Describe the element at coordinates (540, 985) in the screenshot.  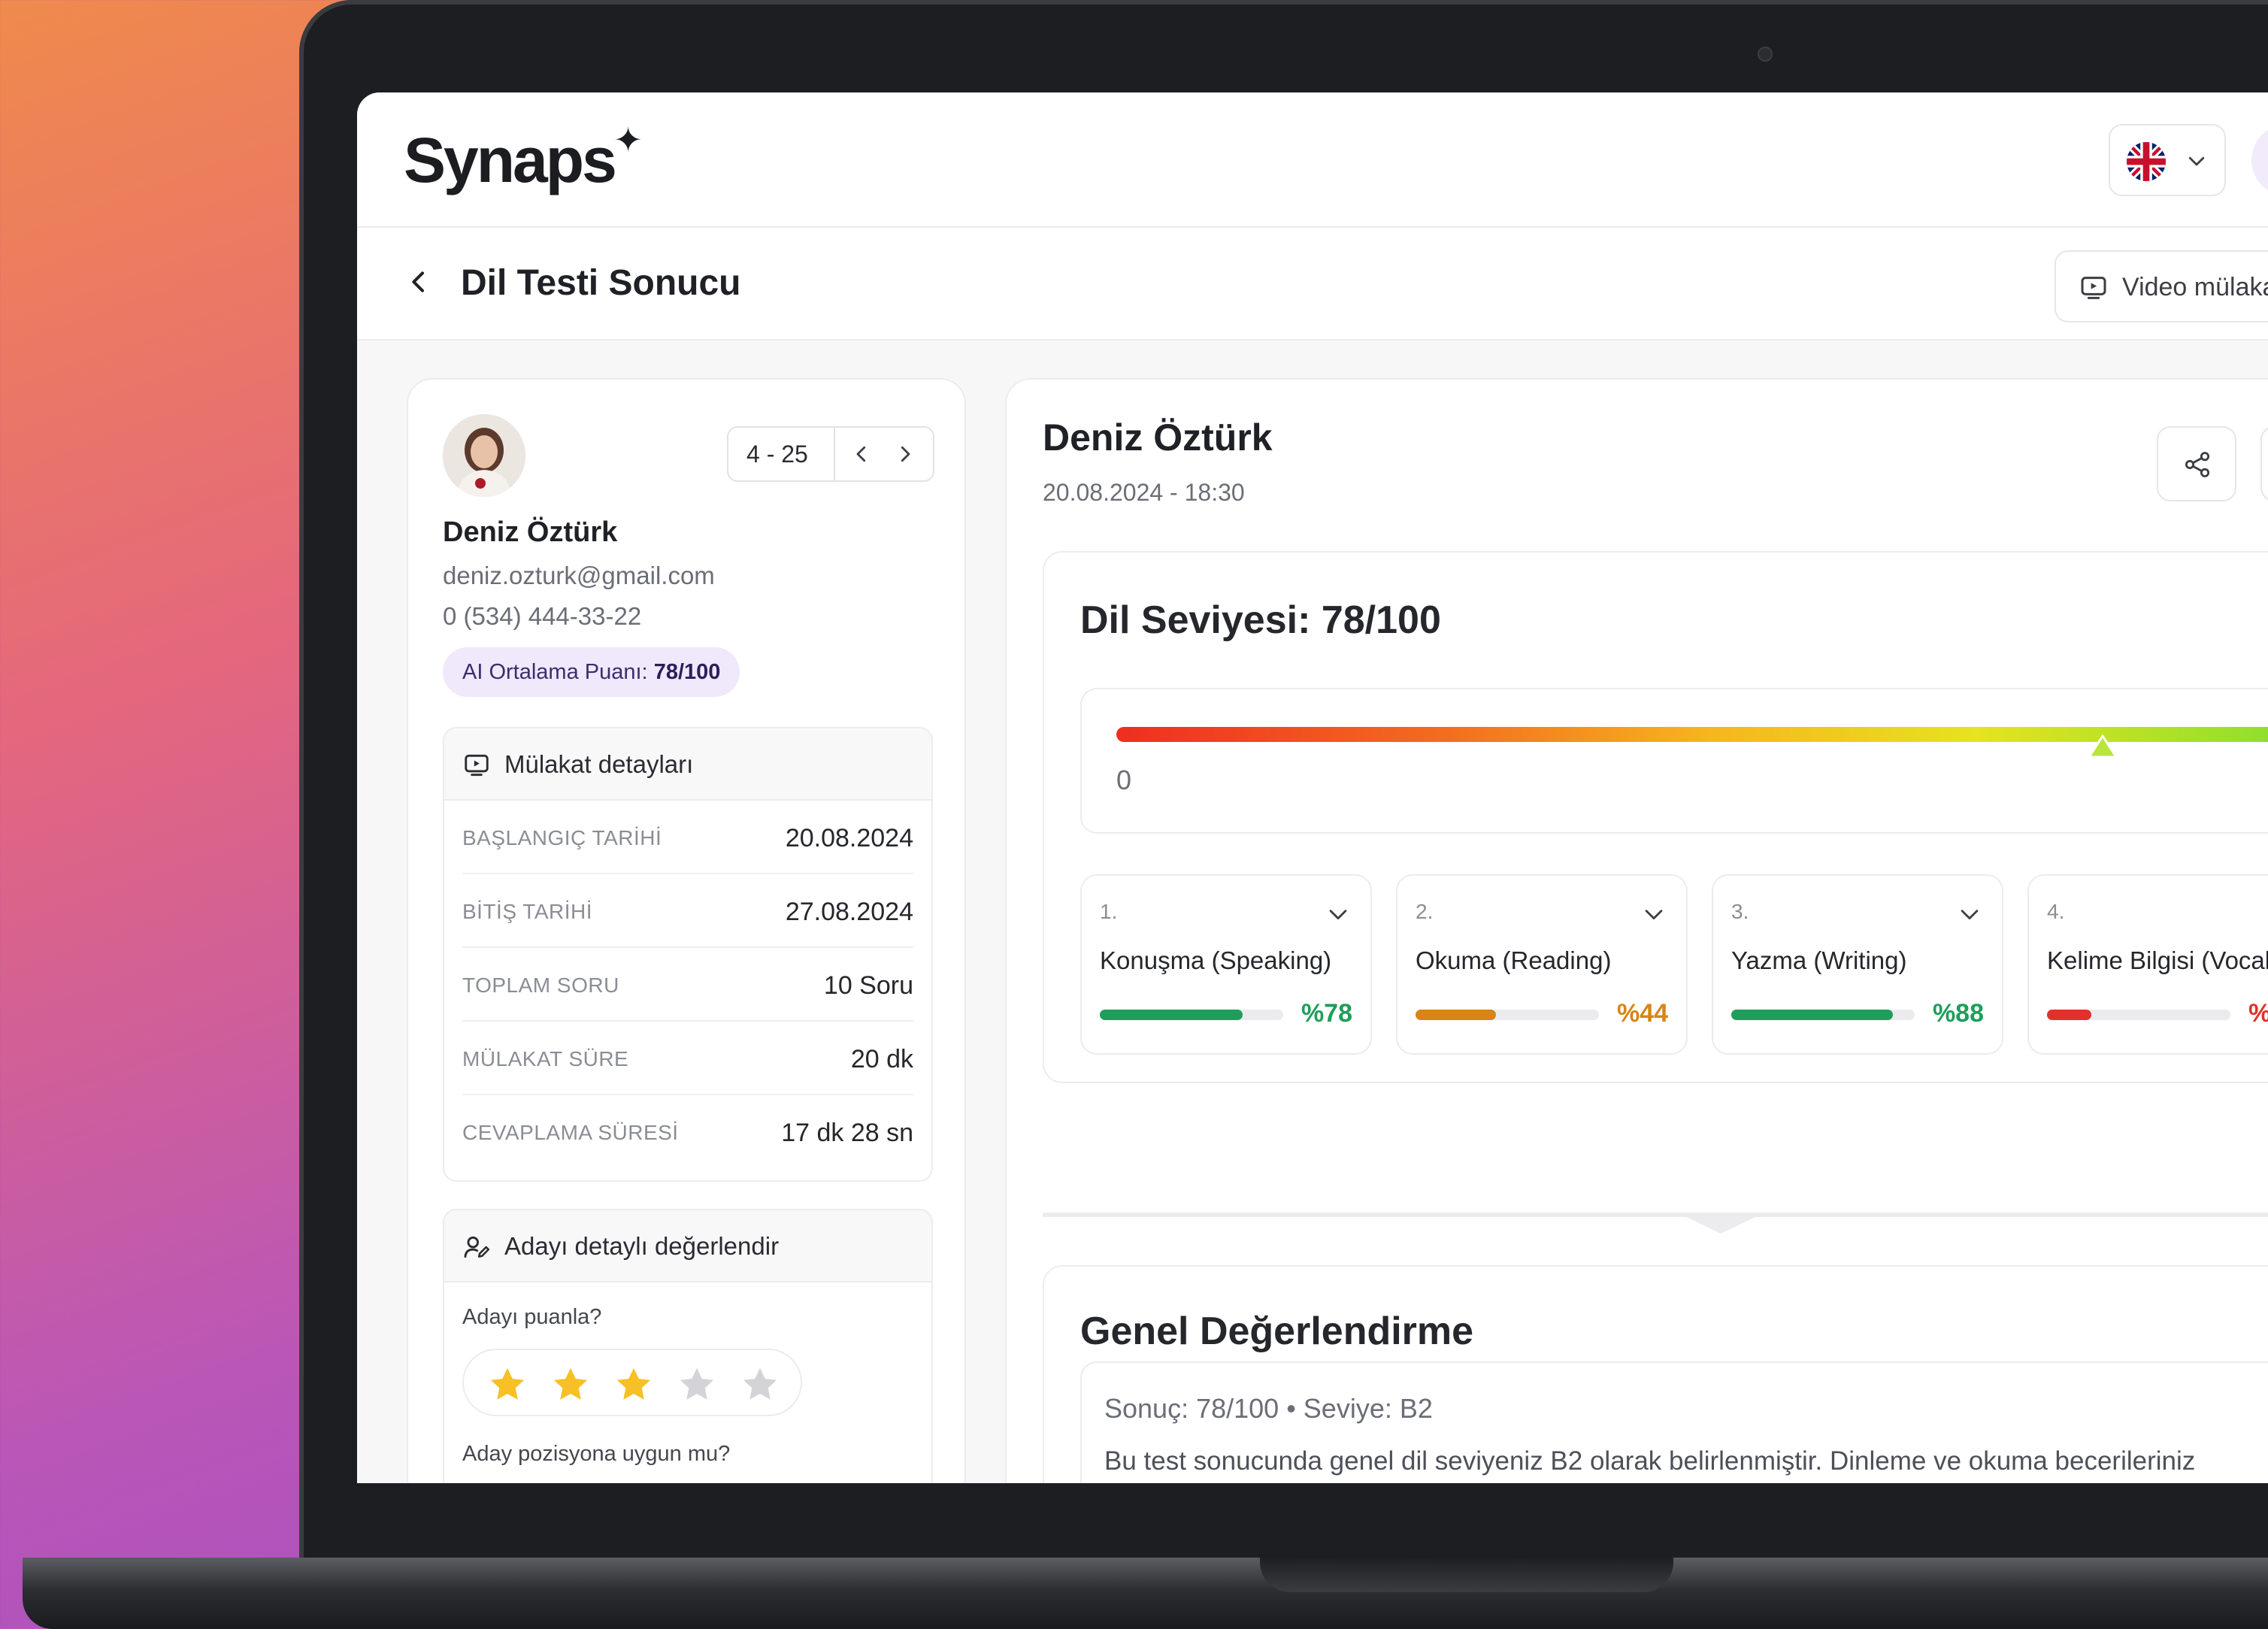
I see `detail-label: TOPLAM SORU` at that location.